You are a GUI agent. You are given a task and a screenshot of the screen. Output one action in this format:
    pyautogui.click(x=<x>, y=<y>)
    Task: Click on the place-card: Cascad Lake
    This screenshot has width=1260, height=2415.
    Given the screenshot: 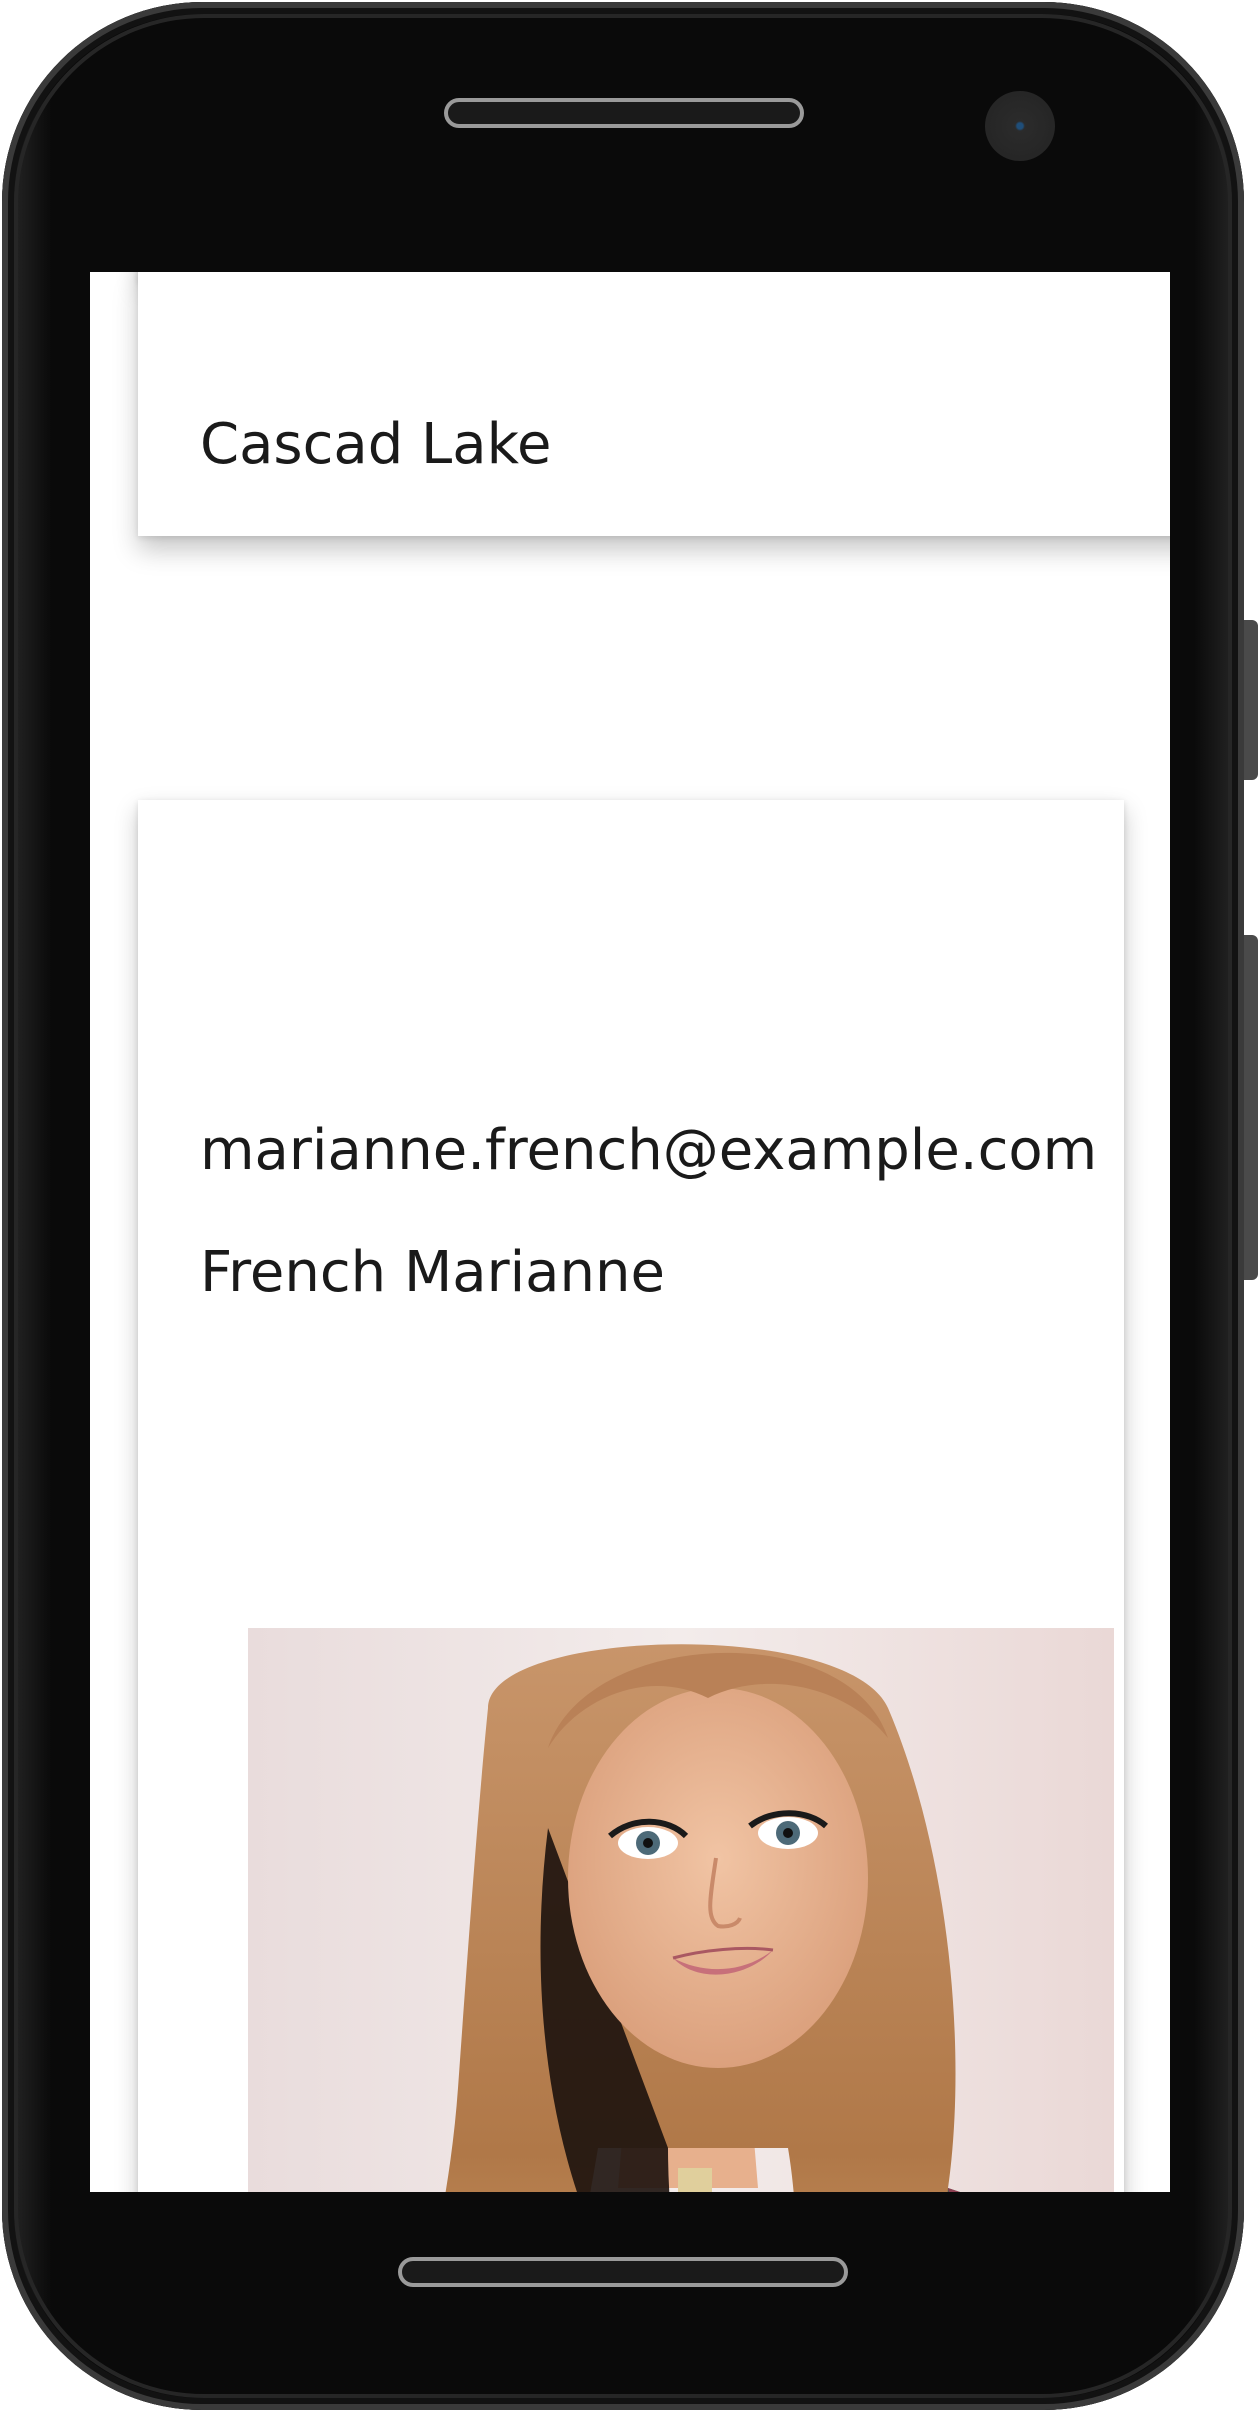 What is the action you would take?
    pyautogui.click(x=654, y=404)
    